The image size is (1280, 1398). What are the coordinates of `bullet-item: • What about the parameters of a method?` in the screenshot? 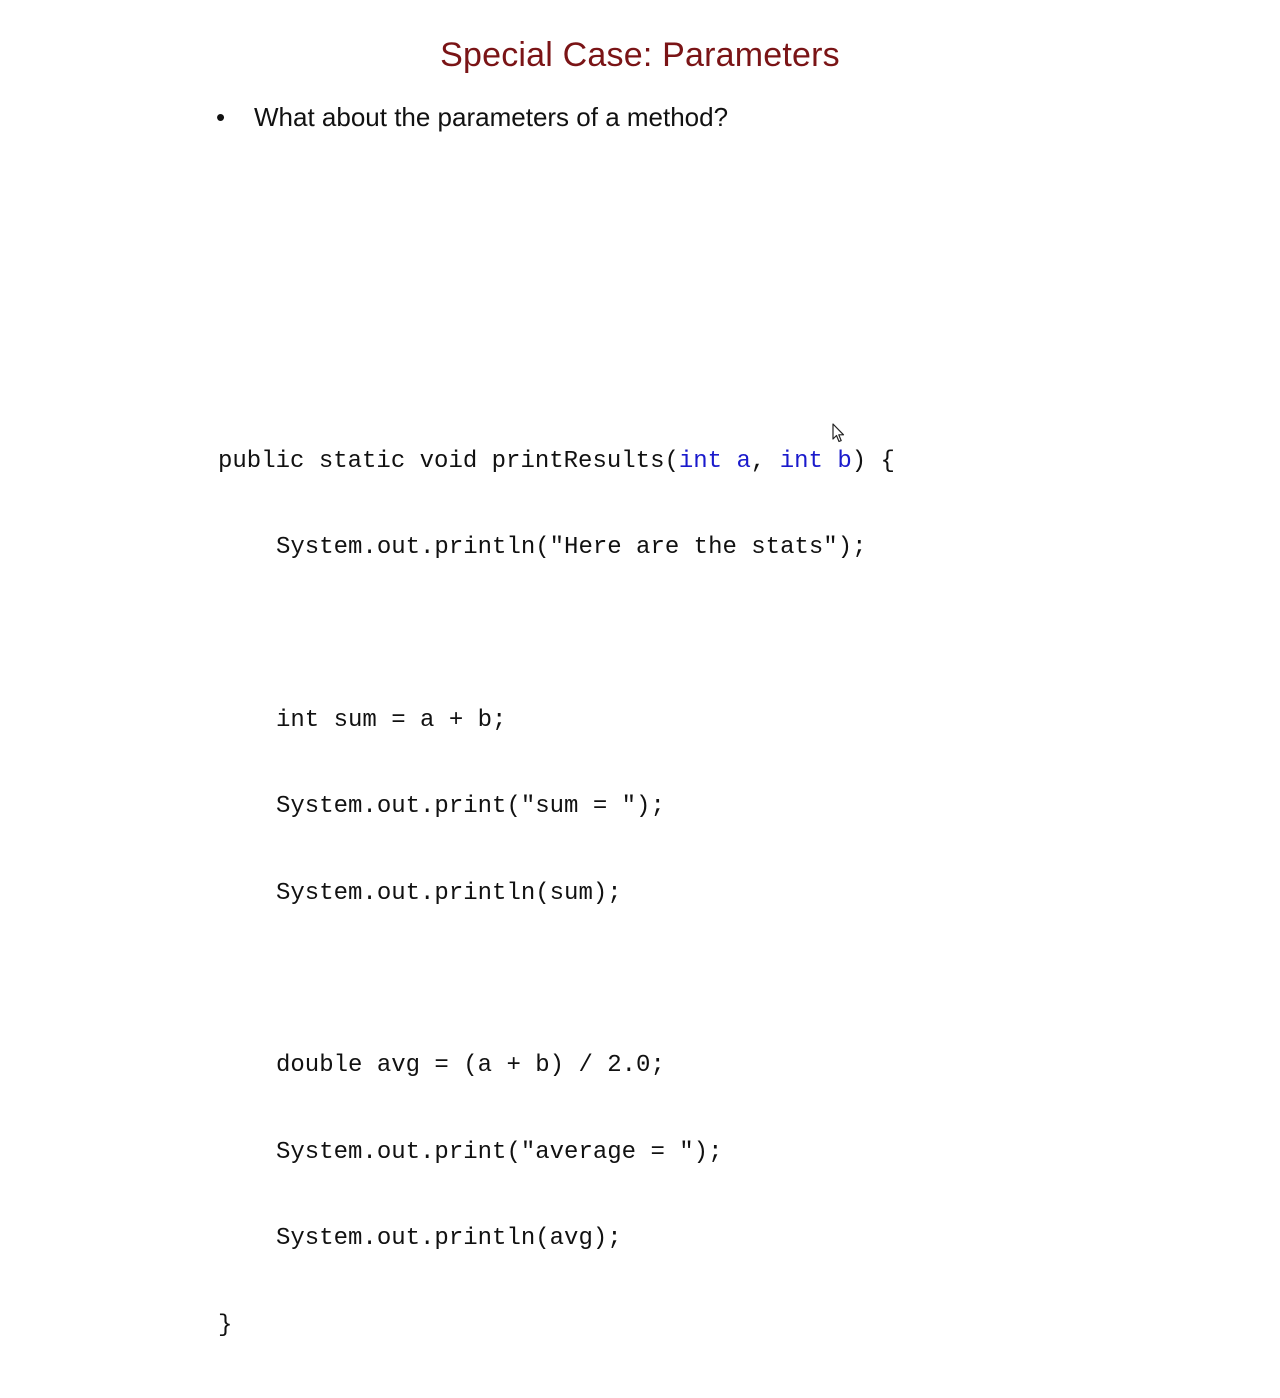 It's located at (472, 117).